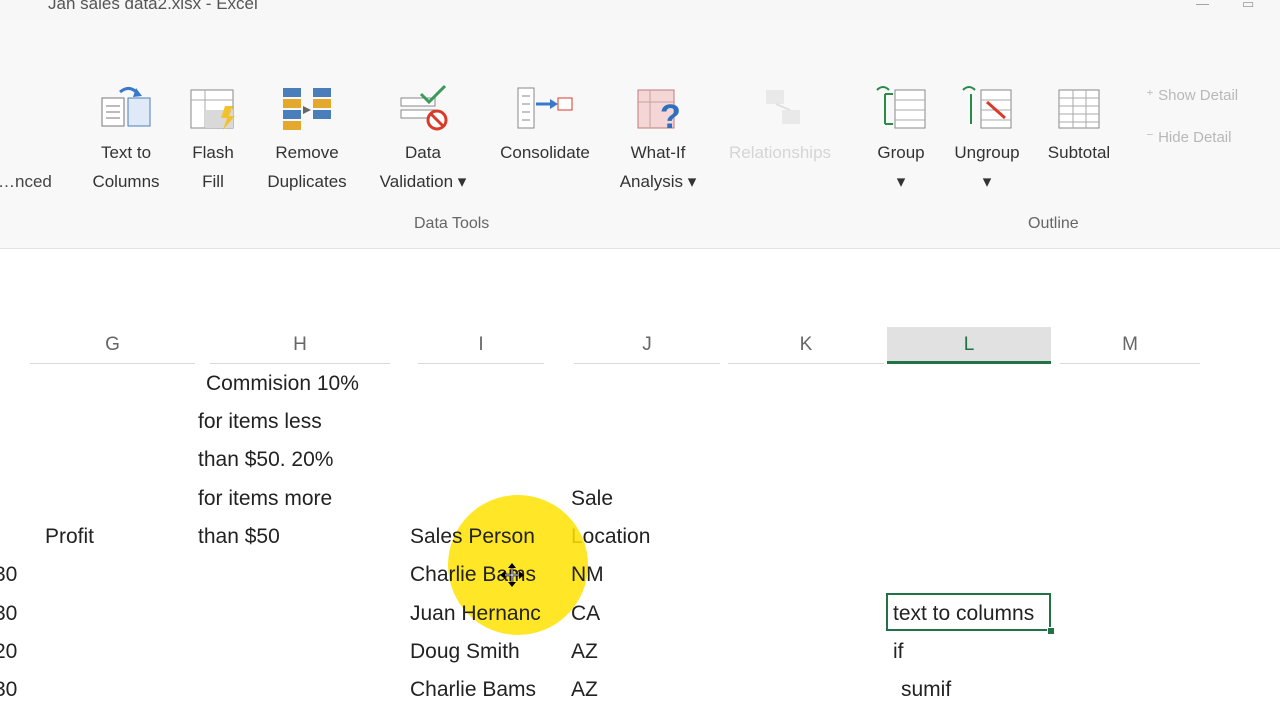  What do you see at coordinates (8, 690) in the screenshot?
I see `cell-f-row-4: 30` at bounding box center [8, 690].